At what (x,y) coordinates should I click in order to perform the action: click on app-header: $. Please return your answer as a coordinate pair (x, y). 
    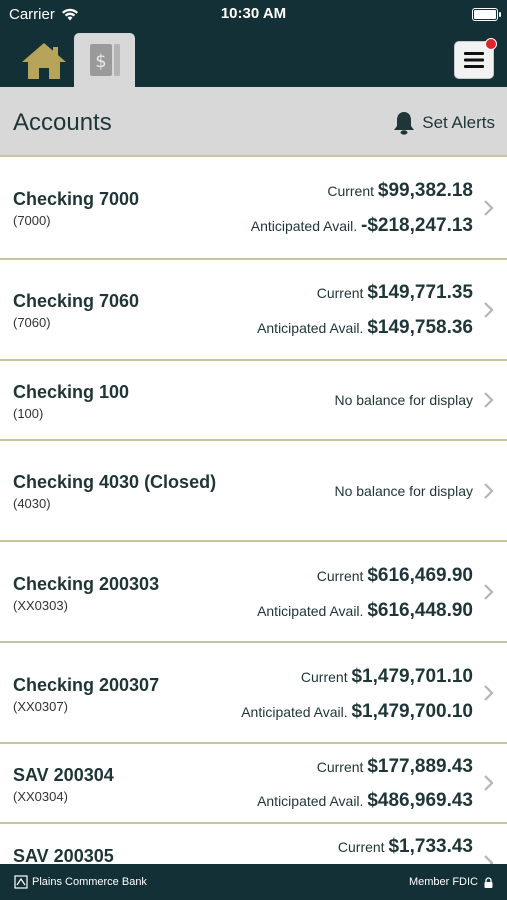
    Looking at the image, I should click on (253, 58).